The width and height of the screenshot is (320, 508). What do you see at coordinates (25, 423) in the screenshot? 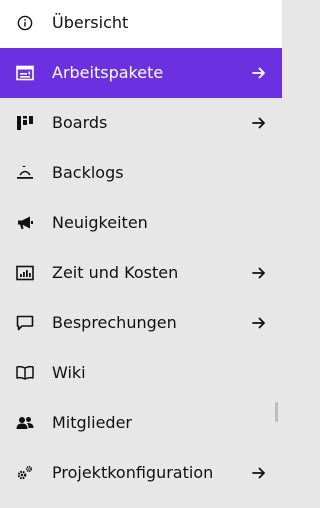
I see `members-icon` at bounding box center [25, 423].